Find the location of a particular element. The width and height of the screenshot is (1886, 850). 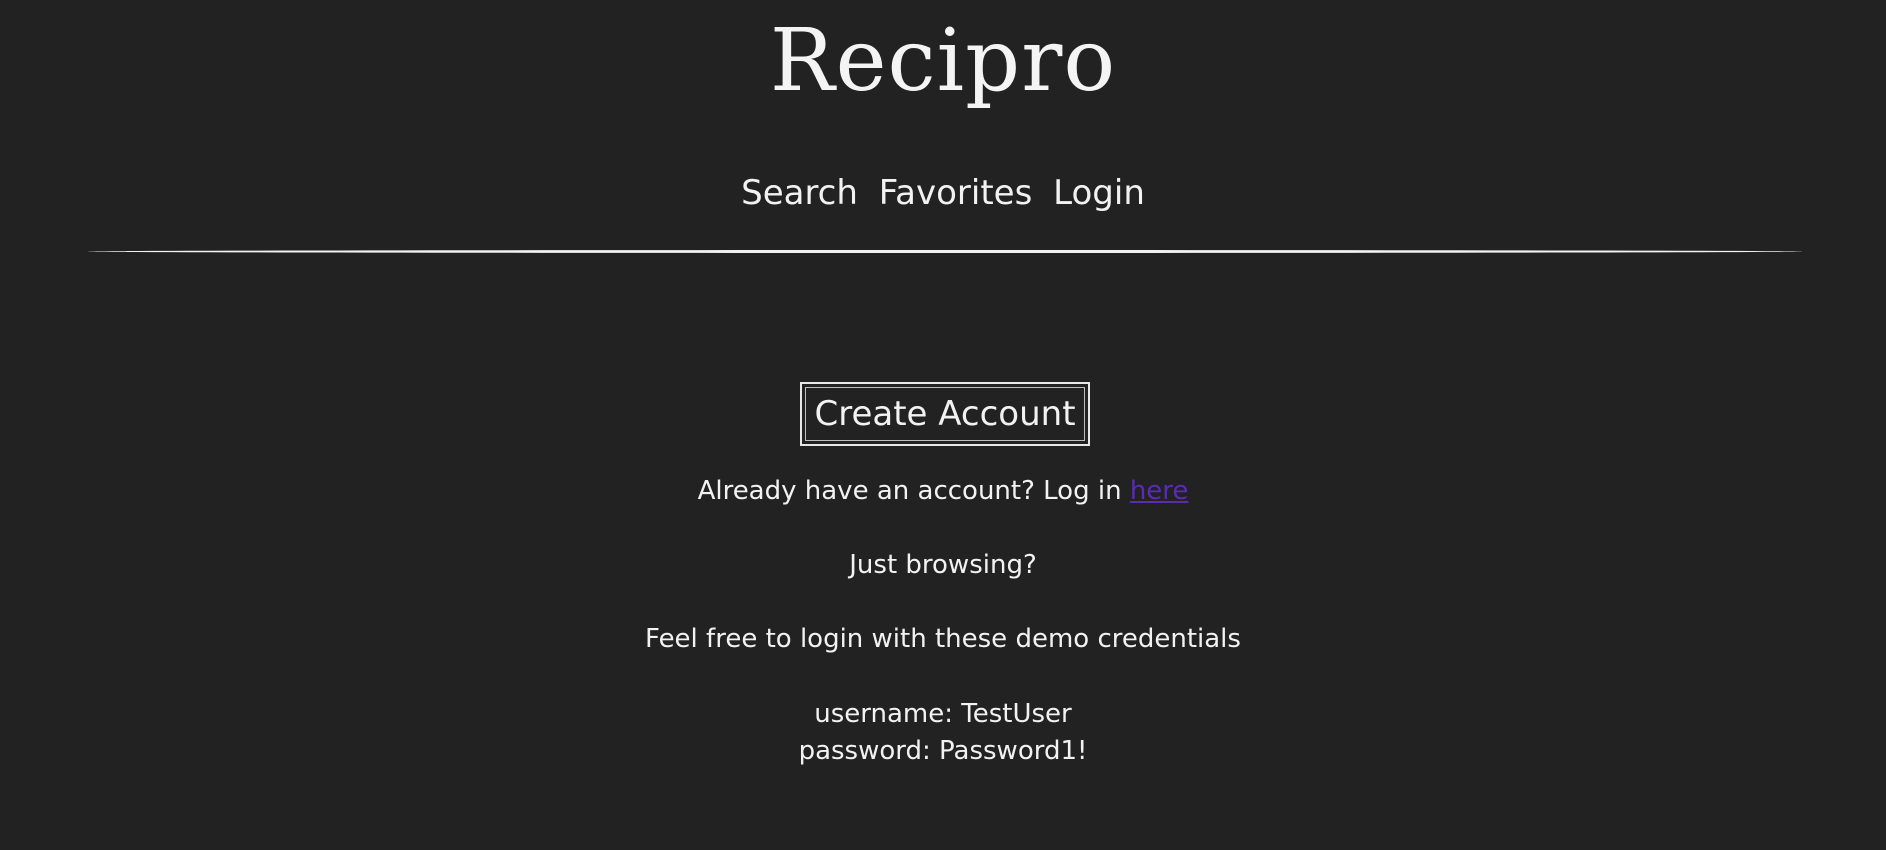

already-have-account-text: Already have an account? Log in here is located at coordinates (943, 491).